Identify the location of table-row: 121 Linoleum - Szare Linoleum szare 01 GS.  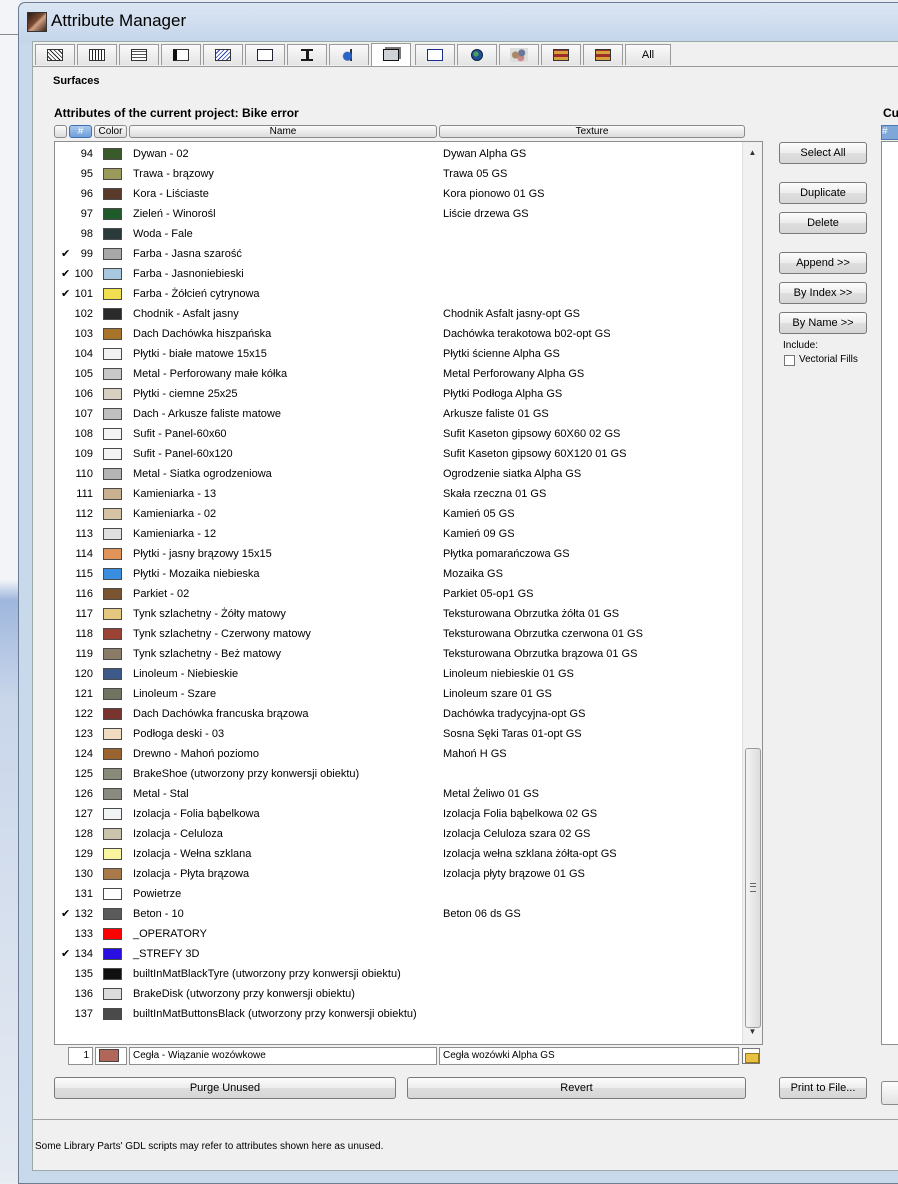
(398, 694).